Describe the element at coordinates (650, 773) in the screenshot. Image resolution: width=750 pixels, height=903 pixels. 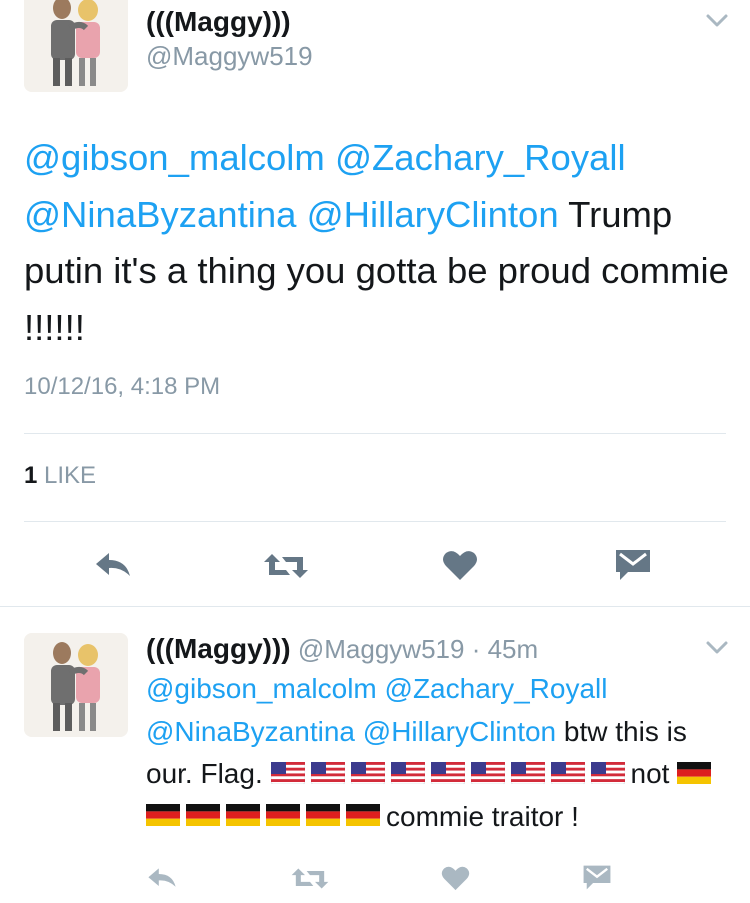
I see `reply-body: not` at that location.